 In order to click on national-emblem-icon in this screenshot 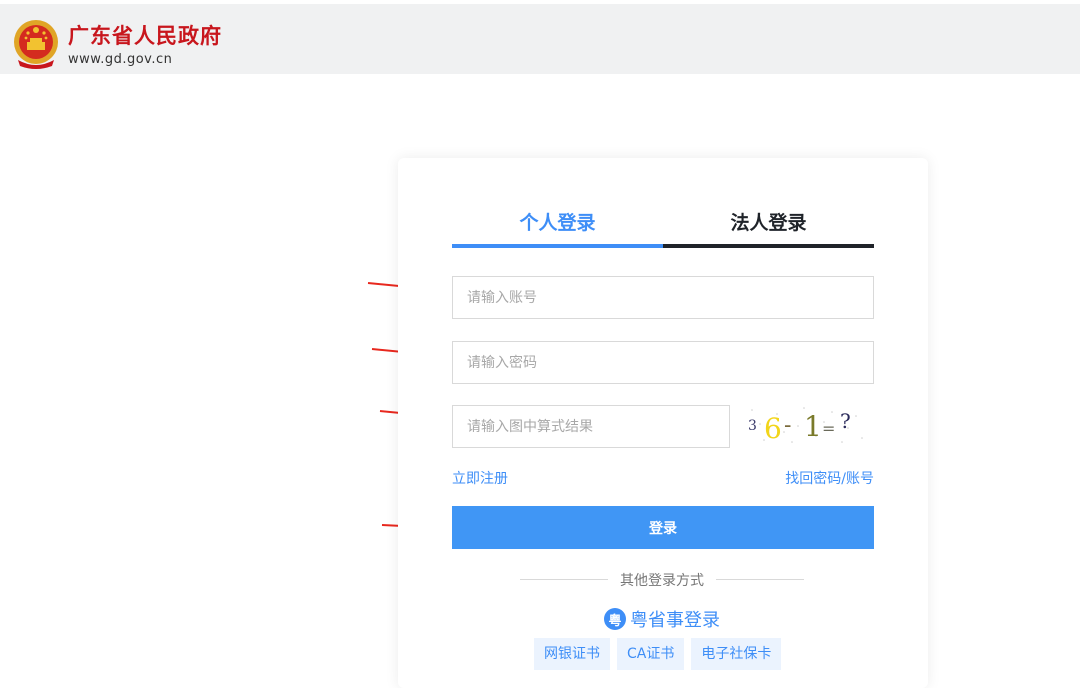, I will do `click(36, 44)`.